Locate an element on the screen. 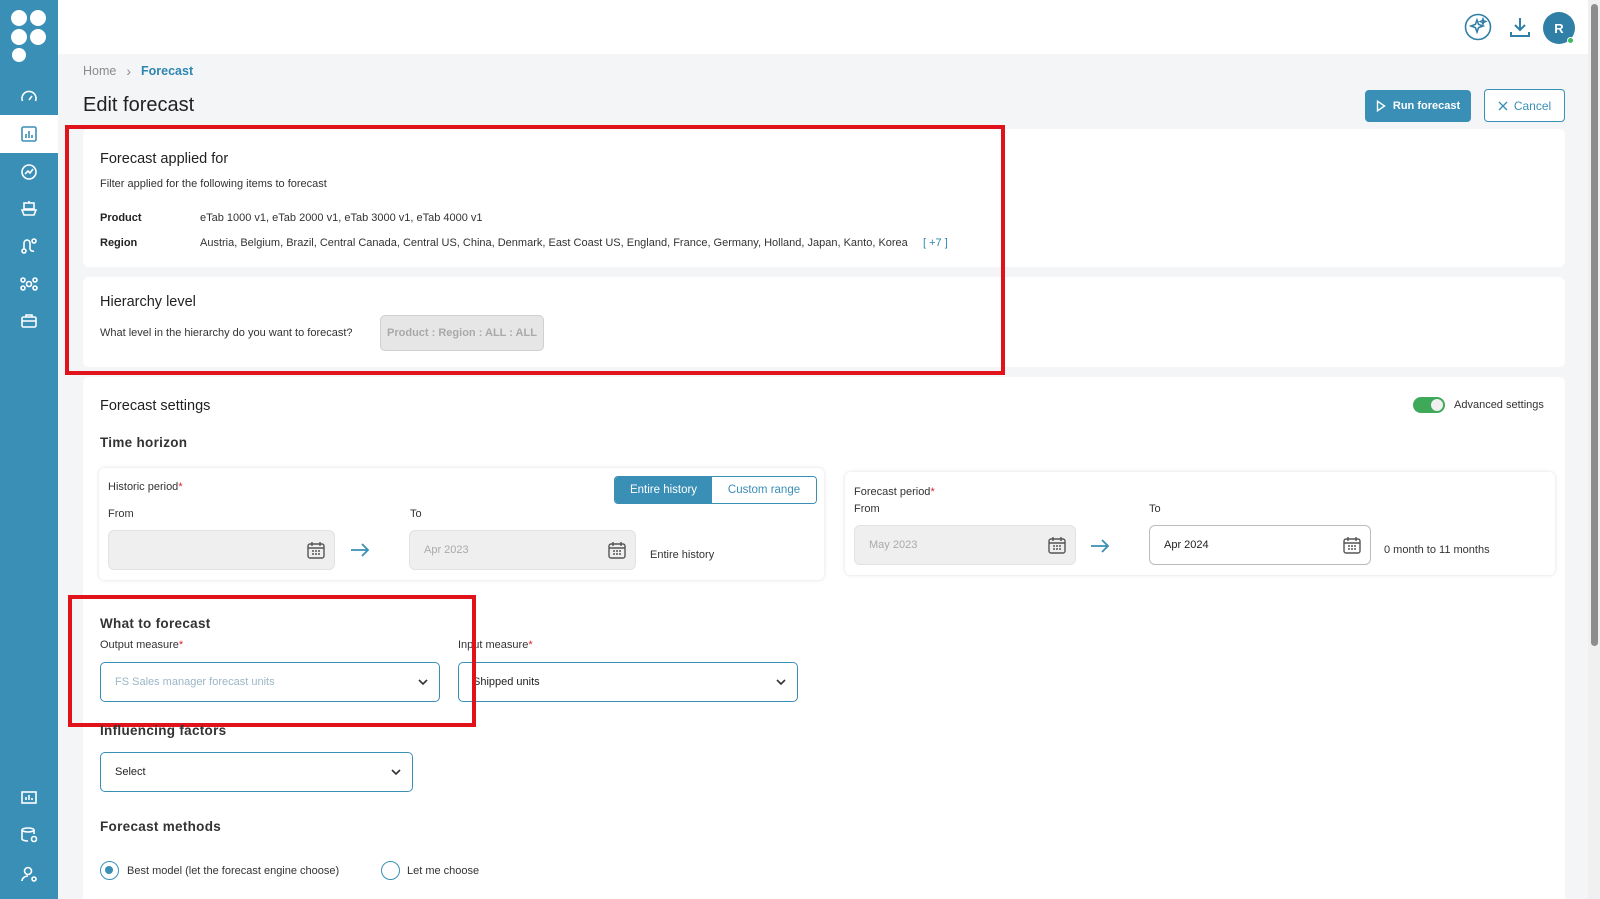 Image resolution: width=1600 pixels, height=899 pixels. sidebar is located at coordinates (29, 449).